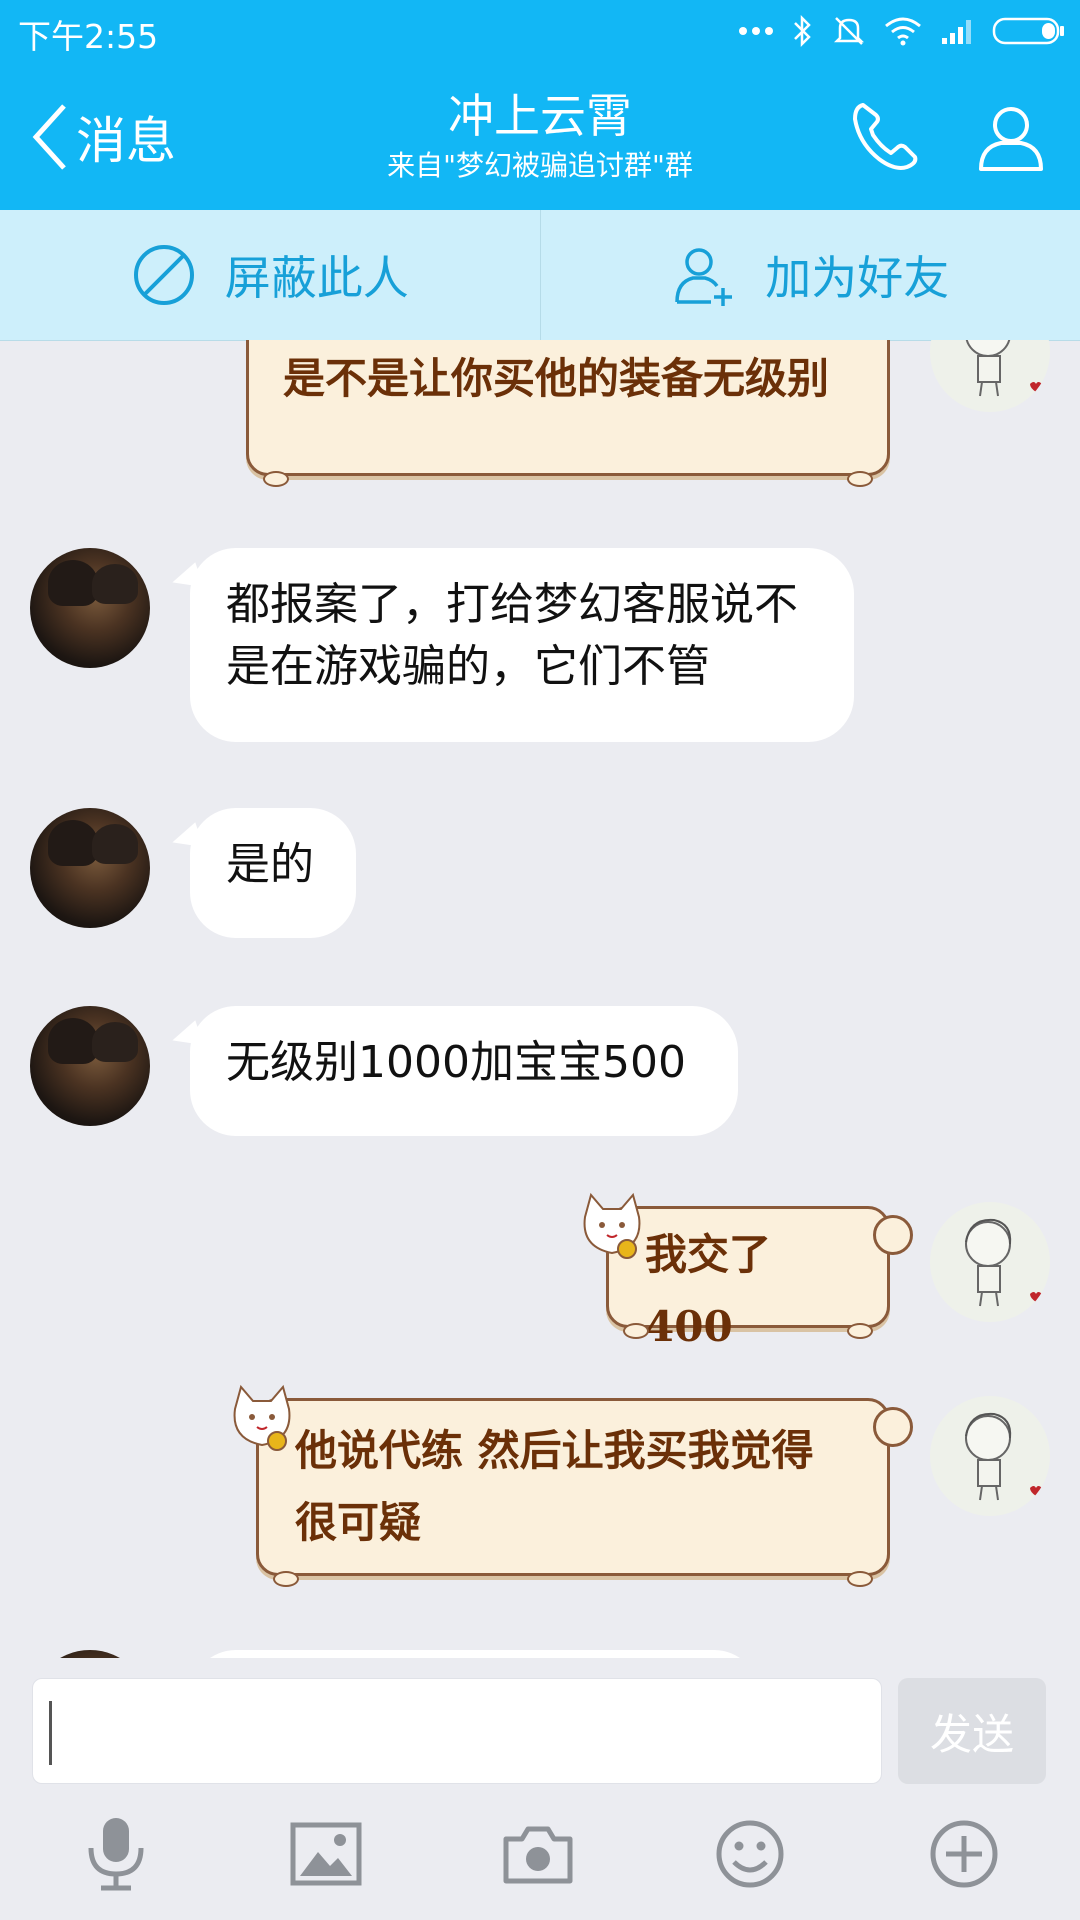 This screenshot has width=1080, height=1920. What do you see at coordinates (556, 378) in the screenshot?
I see `message-text: 是不是让你买他的装备无级别` at bounding box center [556, 378].